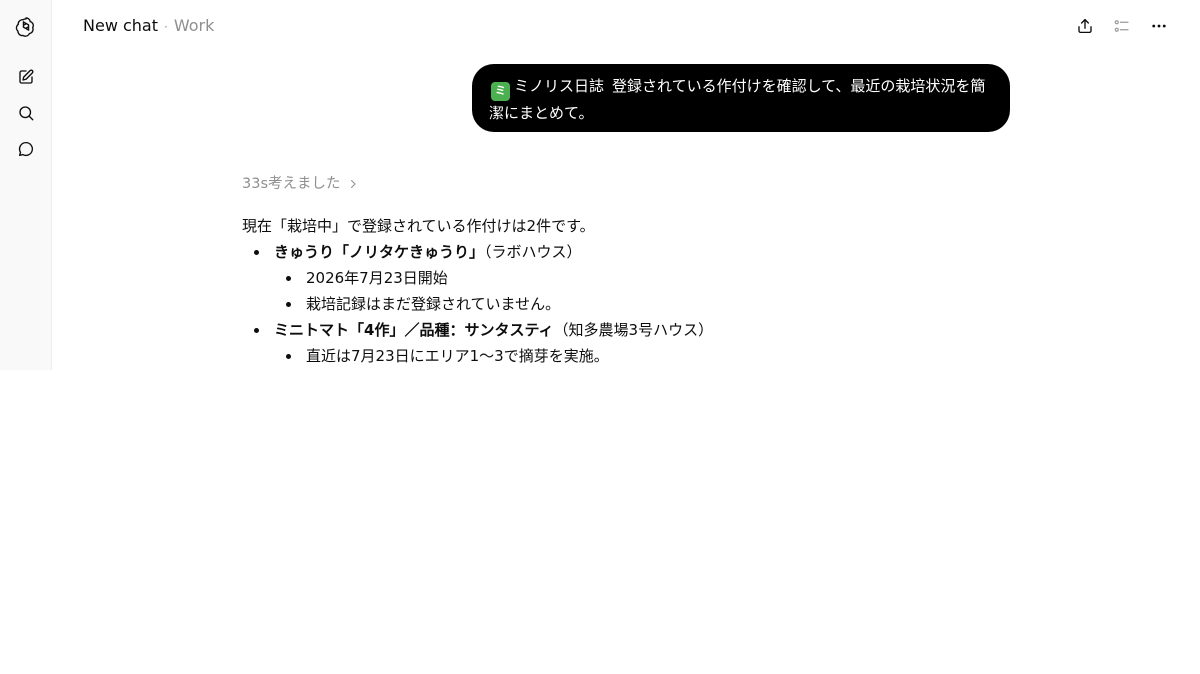  Describe the element at coordinates (194, 25) in the screenshot. I see `project-name: Work` at that location.